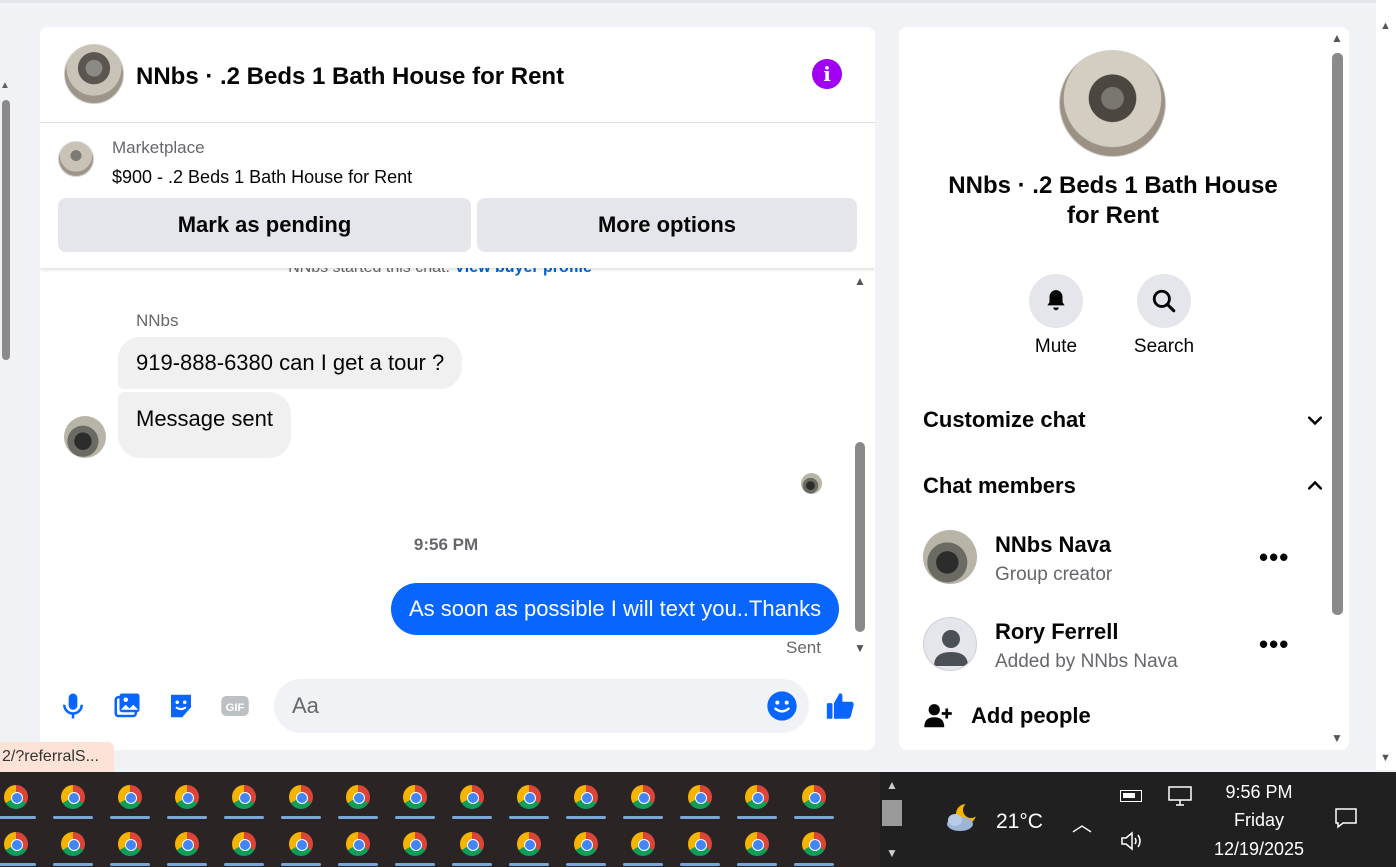 This screenshot has height=867, width=1396. Describe the element at coordinates (999, 485) in the screenshot. I see `chat-members-label: Chat members` at that location.